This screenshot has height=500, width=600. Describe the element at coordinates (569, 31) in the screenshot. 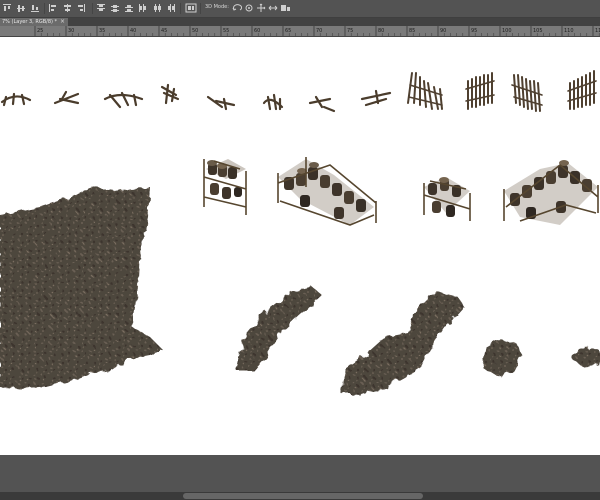

I see `ruler-tick-label: 110` at that location.